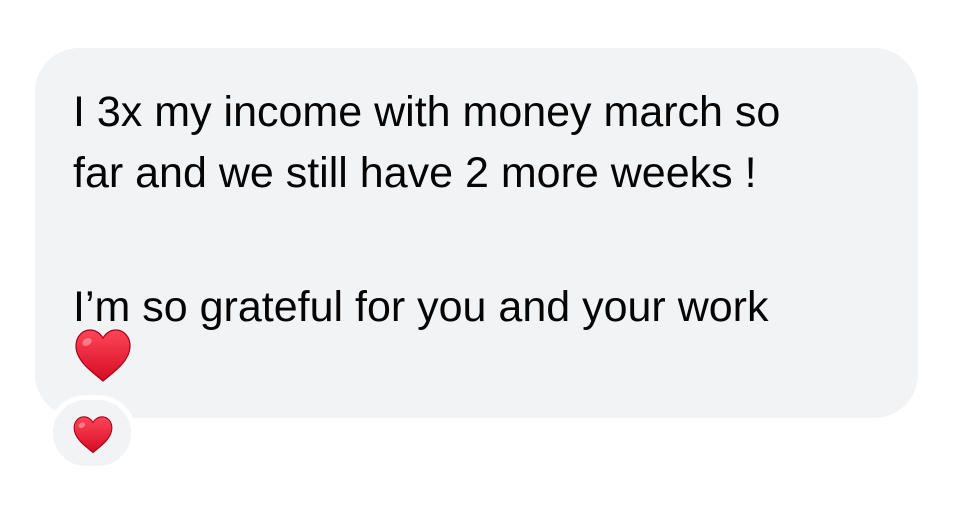 This screenshot has height=510, width=954. I want to click on message-line-3: I’m so grateful for you and your work, so click(421, 307).